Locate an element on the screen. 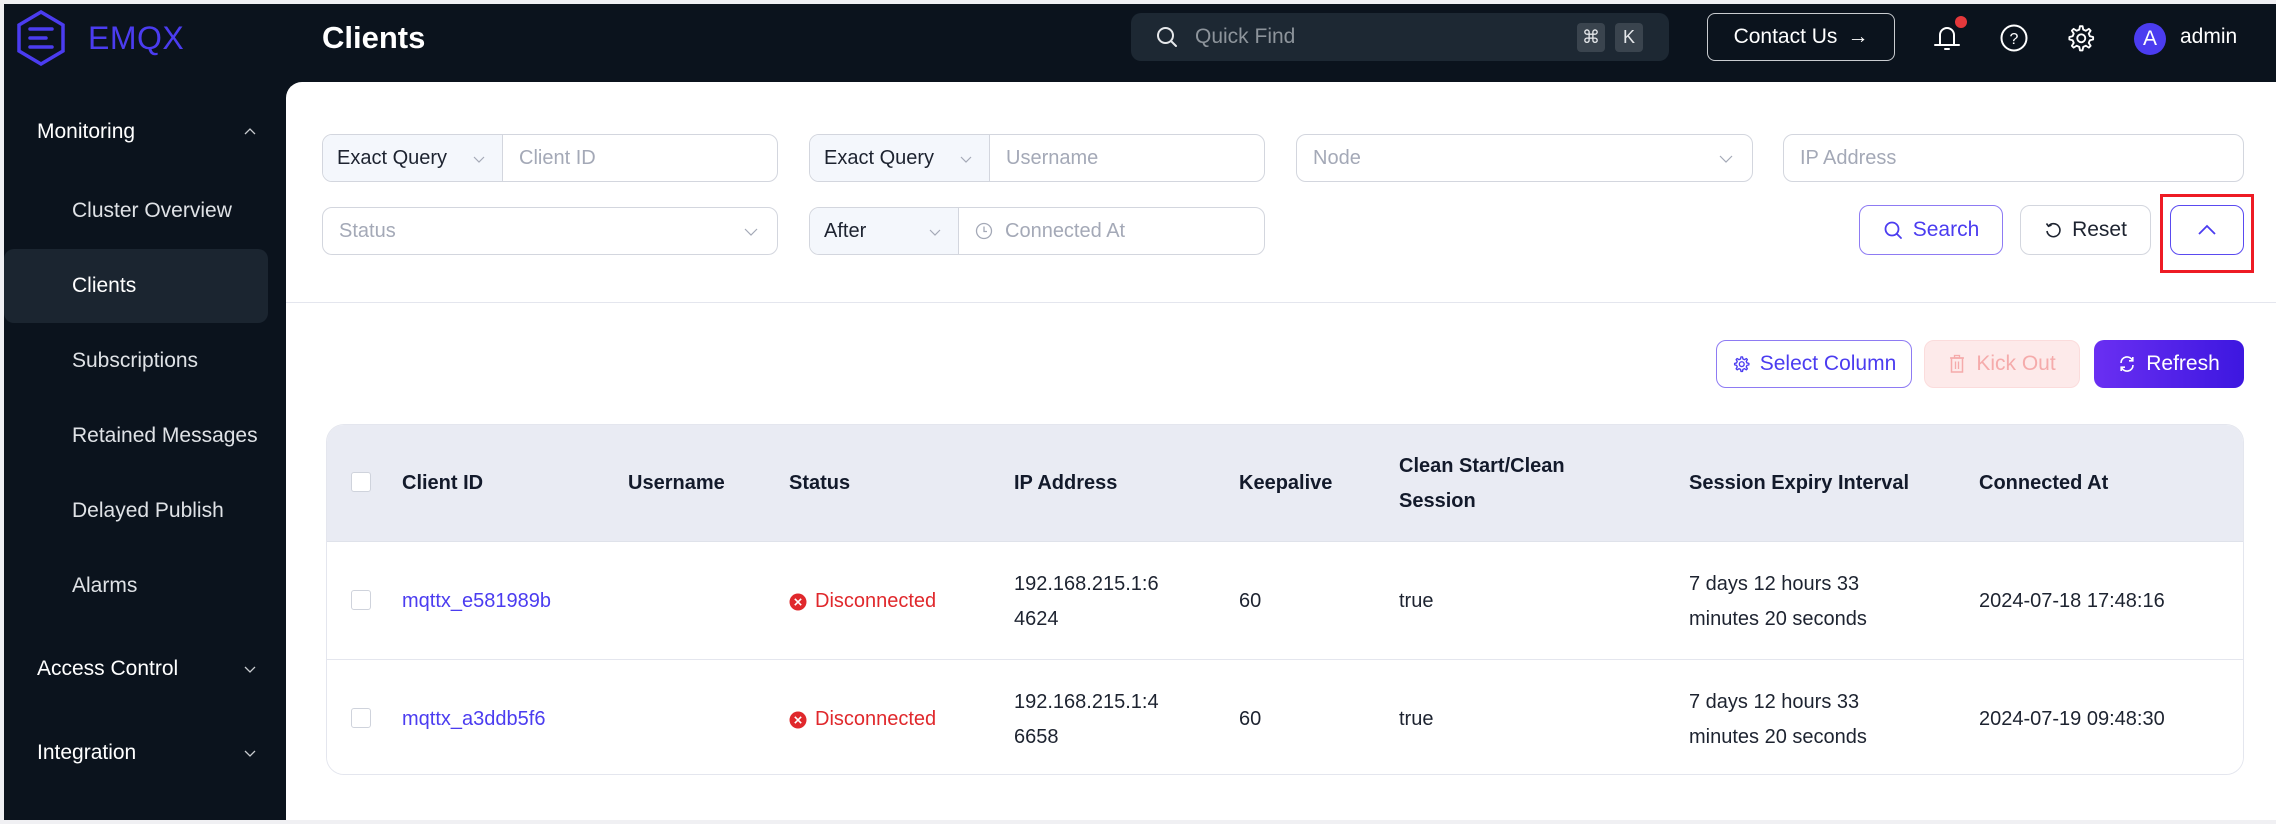 The image size is (2276, 824). refresh-label: Refresh is located at coordinates (2183, 363).